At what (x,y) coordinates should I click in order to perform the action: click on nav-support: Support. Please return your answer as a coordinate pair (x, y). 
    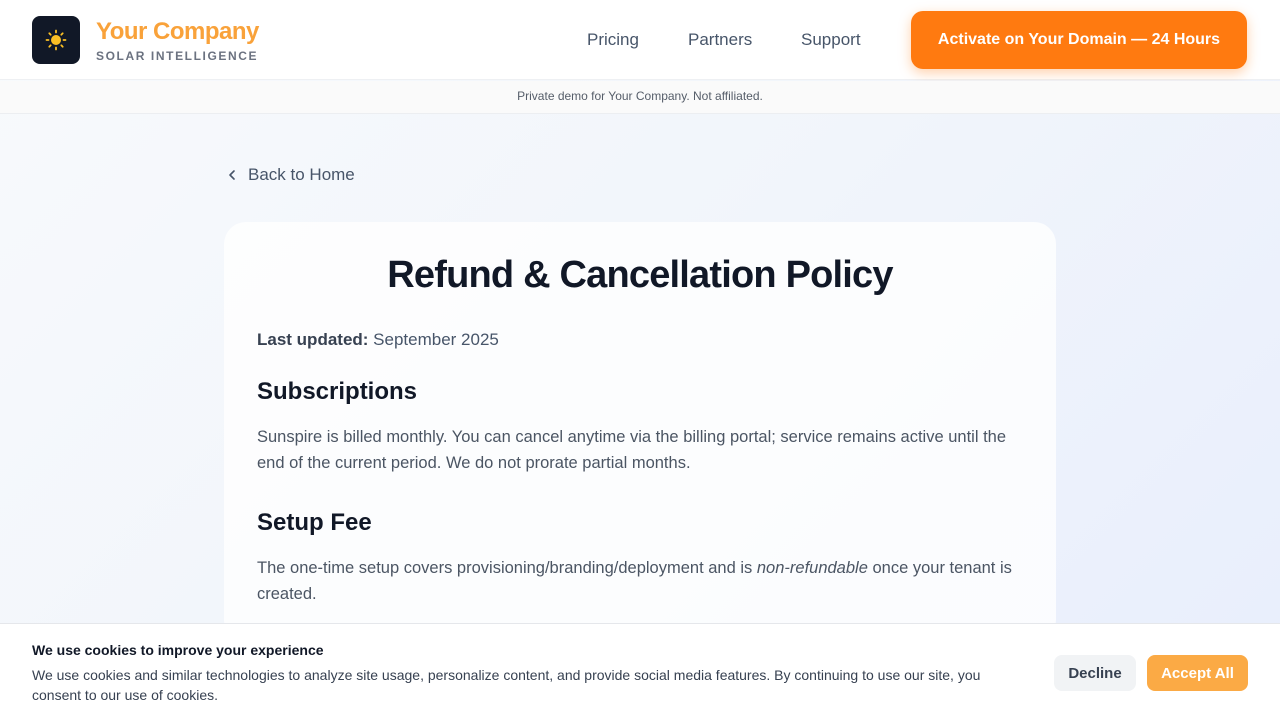
    Looking at the image, I should click on (831, 40).